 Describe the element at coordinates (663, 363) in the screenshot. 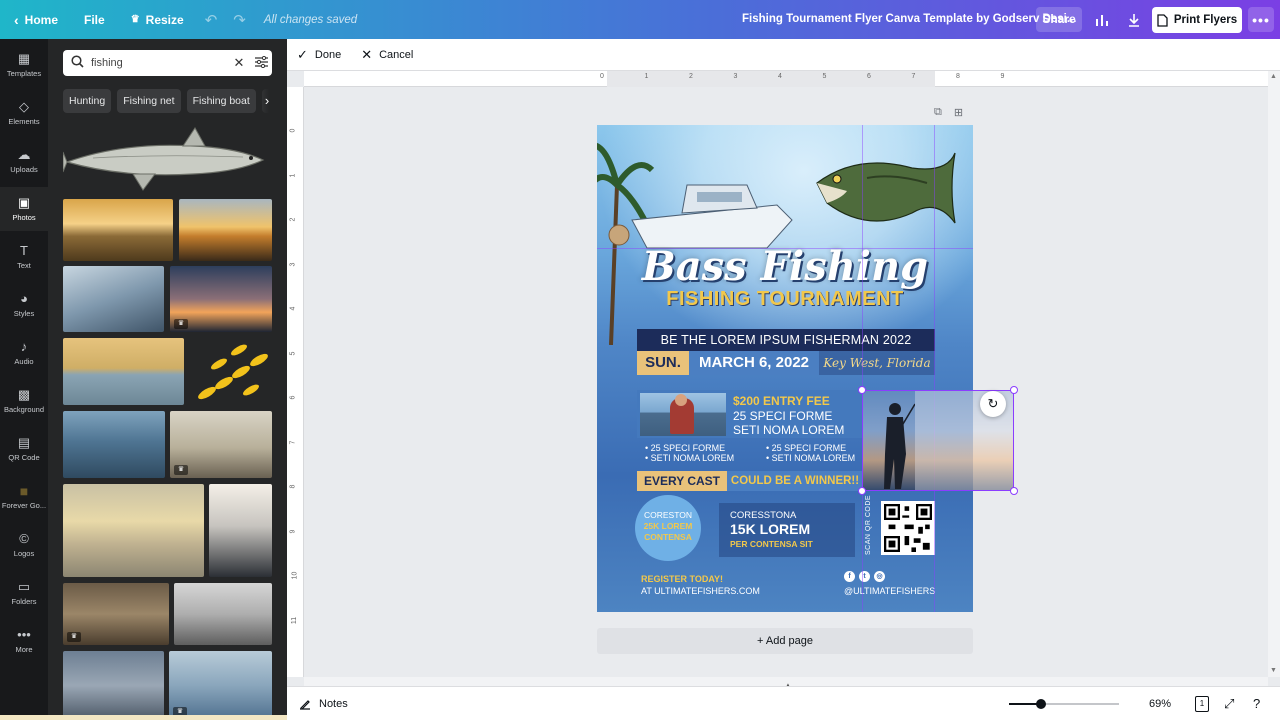

I see `flyer-day: SUN.` at that location.